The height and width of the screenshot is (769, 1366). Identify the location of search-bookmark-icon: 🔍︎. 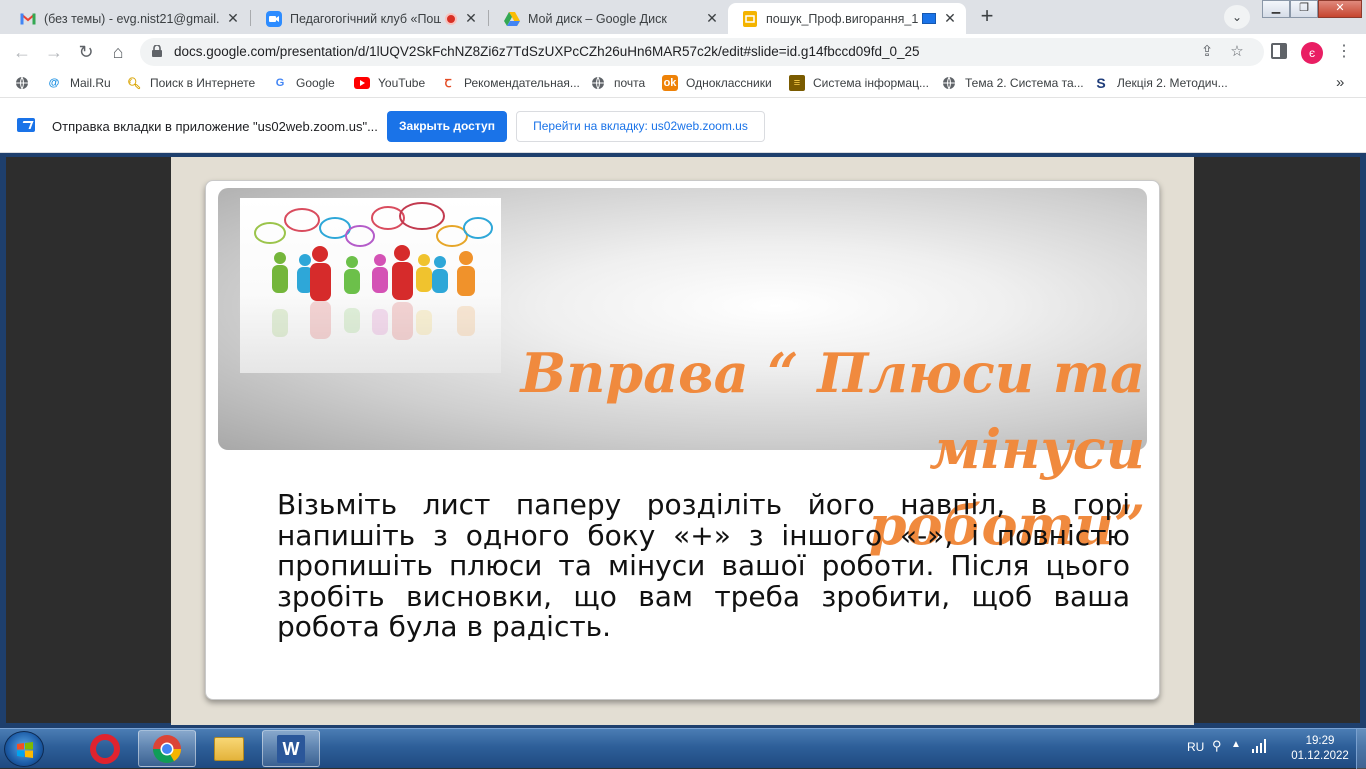
(134, 83).